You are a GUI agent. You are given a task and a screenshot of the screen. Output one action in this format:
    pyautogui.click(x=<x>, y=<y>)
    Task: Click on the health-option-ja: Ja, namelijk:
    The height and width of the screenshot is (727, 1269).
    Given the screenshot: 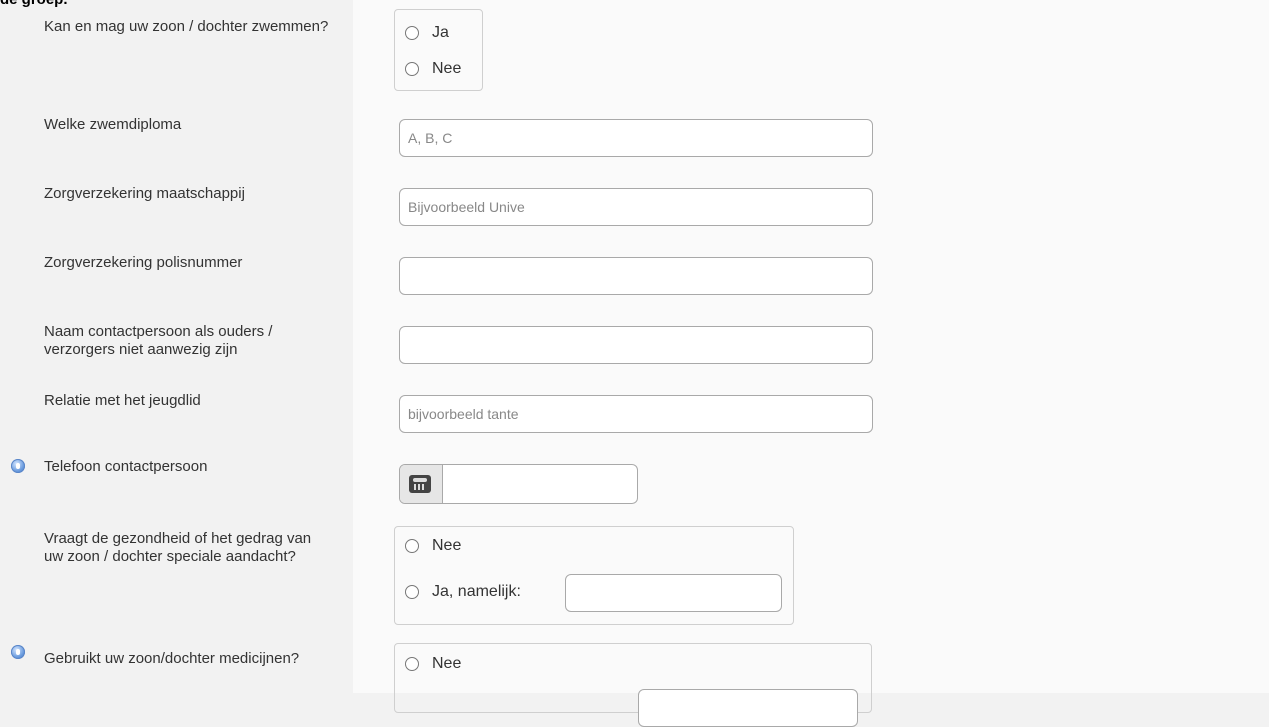 What is the action you would take?
    pyautogui.click(x=463, y=592)
    